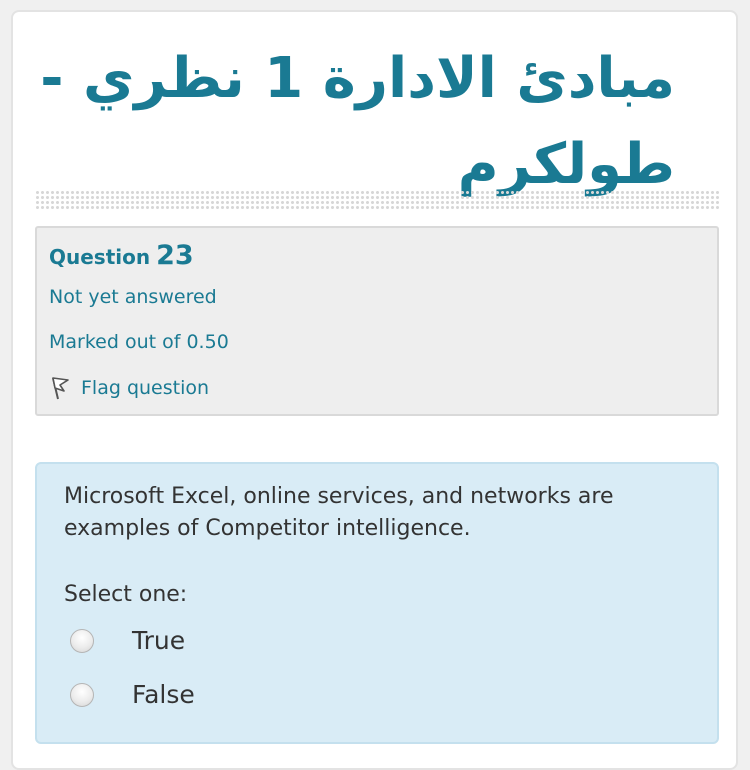 Image resolution: width=750 pixels, height=770 pixels. I want to click on question-heading: Question 23, so click(121, 255).